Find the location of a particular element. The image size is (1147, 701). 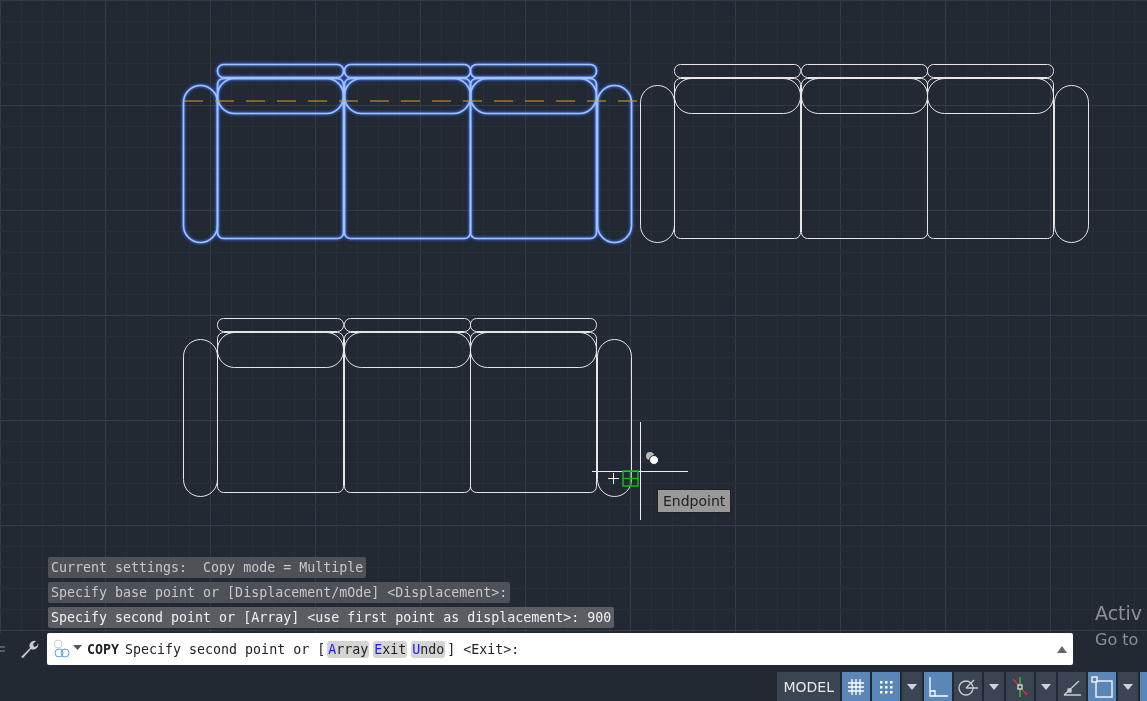

snap-marker-icon is located at coordinates (630, 478).